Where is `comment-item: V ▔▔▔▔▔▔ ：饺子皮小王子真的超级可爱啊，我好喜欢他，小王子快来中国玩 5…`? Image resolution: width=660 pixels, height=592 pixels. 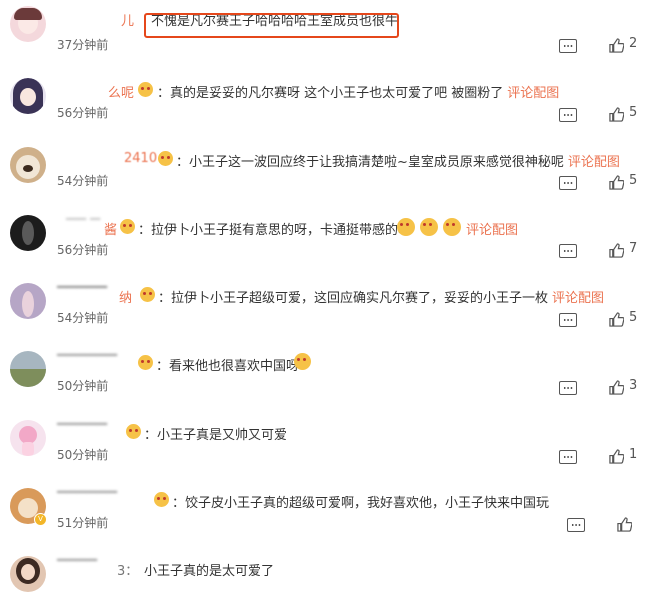
comment-item: V ▔▔▔▔▔▔ ：饺子皮小王子真的超级可爱啊，我好喜欢他，小王子快来中国玩 5… is located at coordinates (330, 522).